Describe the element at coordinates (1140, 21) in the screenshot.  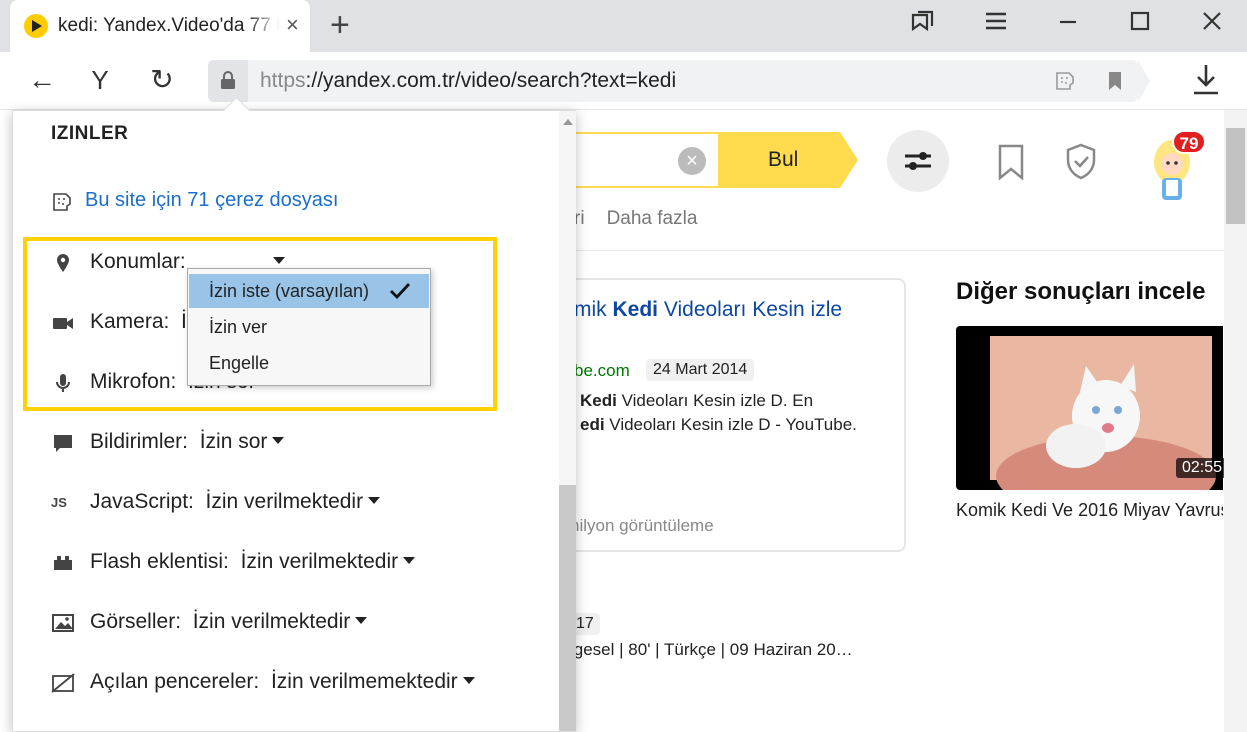
I see `maximize-icon` at that location.